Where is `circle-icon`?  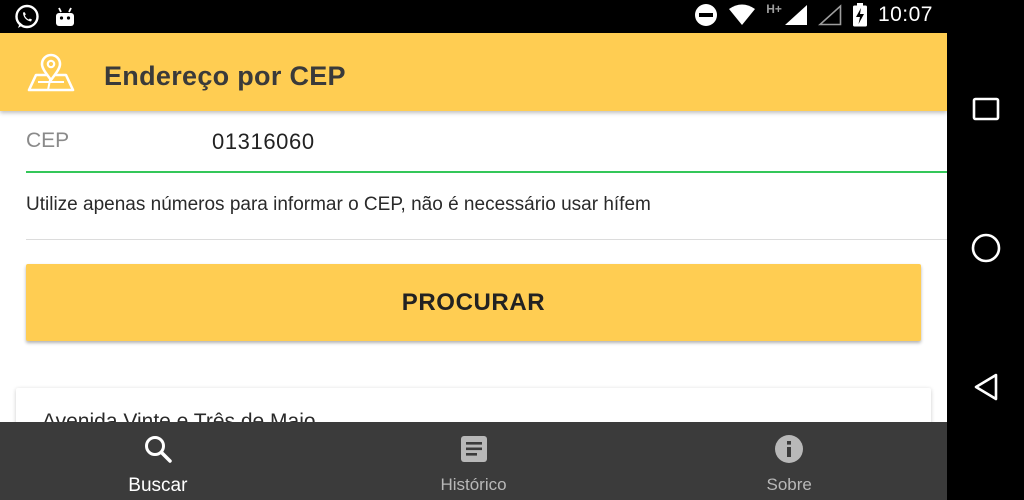 circle-icon is located at coordinates (986, 250).